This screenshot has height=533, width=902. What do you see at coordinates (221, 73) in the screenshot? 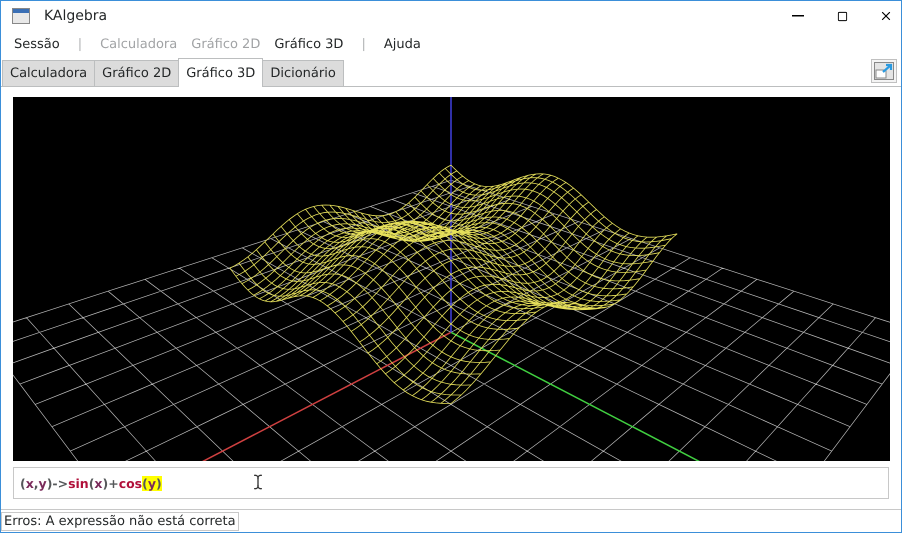
I see `tab: Gráfico 3D` at bounding box center [221, 73].